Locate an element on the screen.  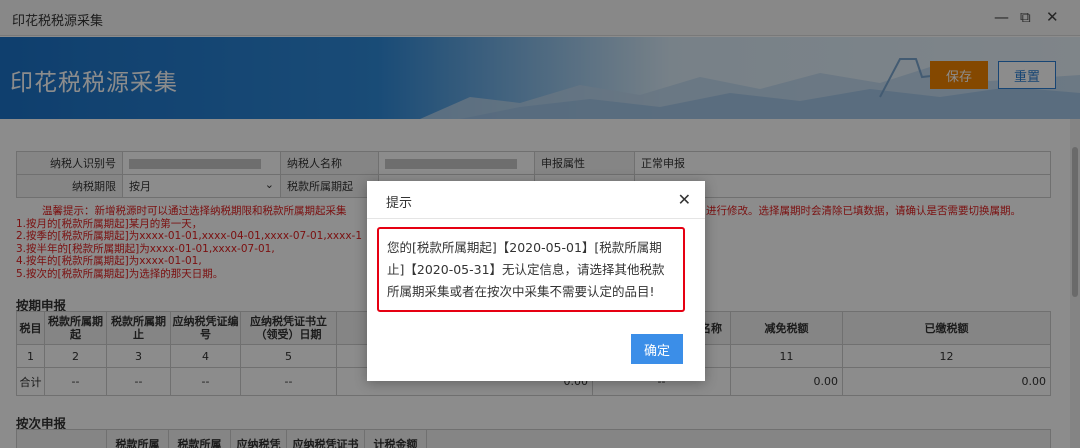
dialog-header: 提示 ✕ is located at coordinates (536, 200).